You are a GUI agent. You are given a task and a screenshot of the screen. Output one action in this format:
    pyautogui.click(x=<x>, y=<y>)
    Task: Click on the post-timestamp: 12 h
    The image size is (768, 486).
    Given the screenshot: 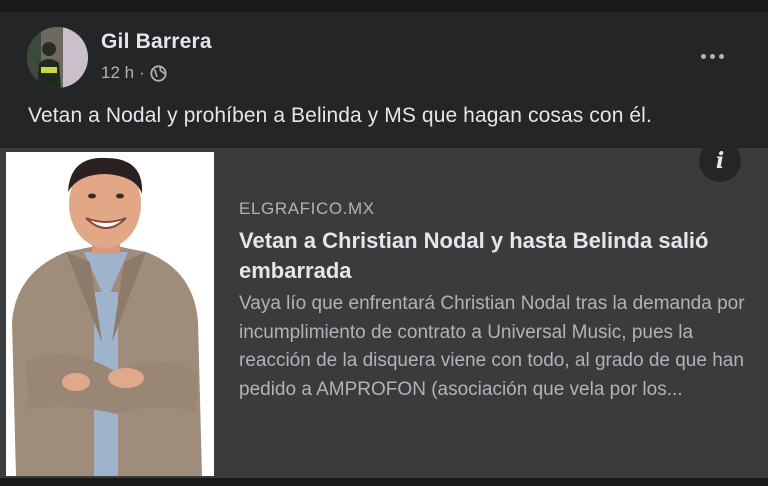 What is the action you would take?
    pyautogui.click(x=117, y=73)
    